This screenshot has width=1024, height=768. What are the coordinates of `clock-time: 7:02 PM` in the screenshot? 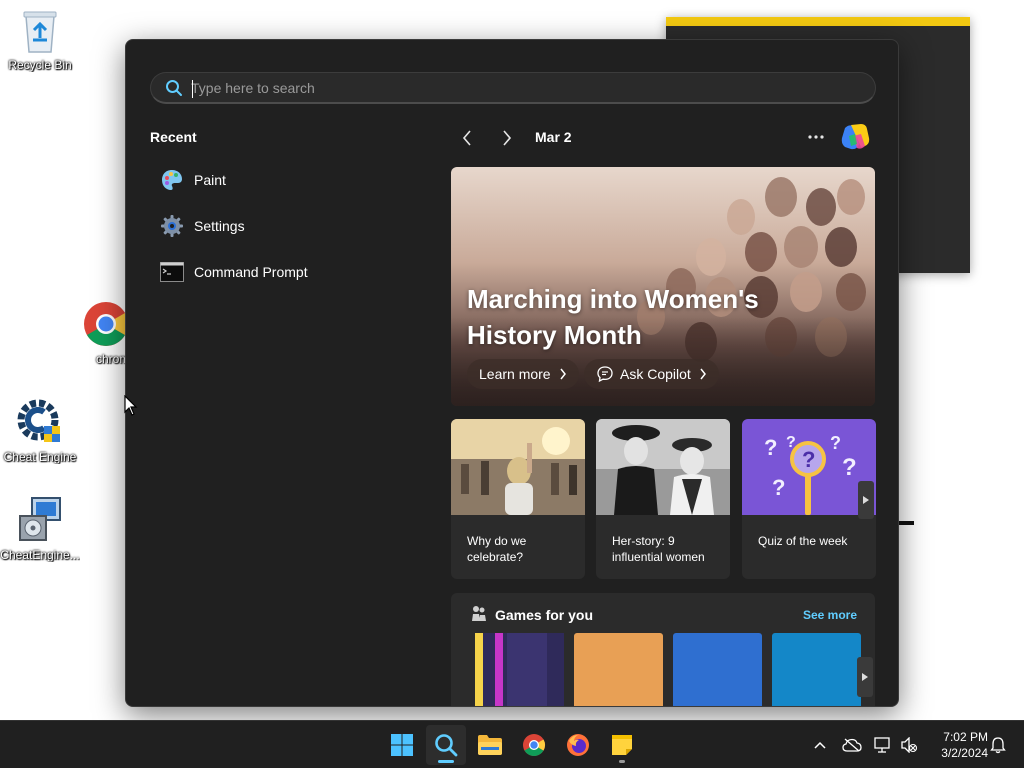 It's located at (965, 737).